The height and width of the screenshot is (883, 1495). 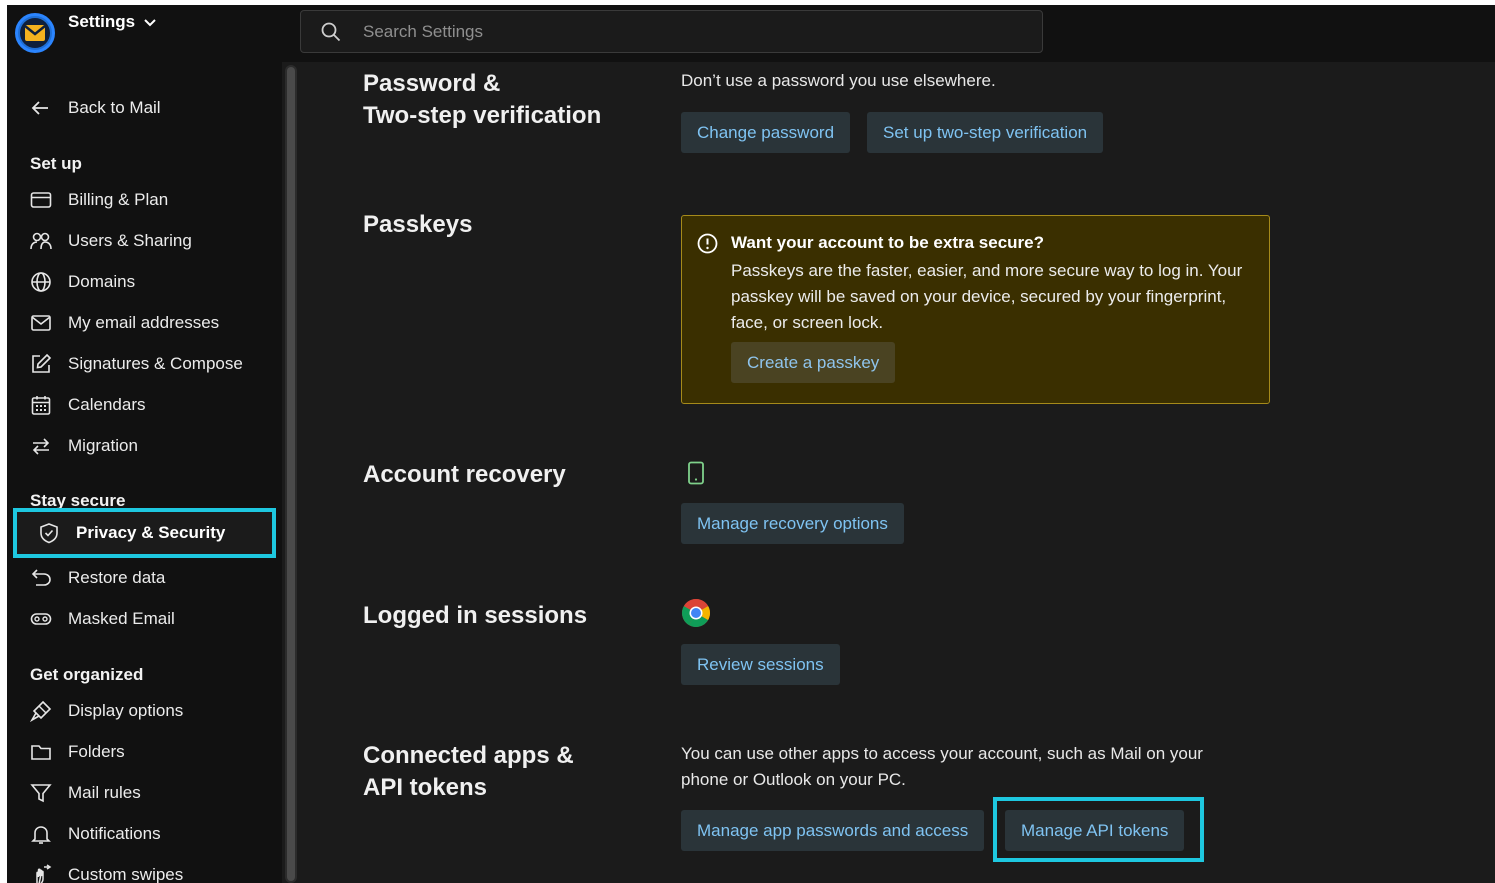 What do you see at coordinates (707, 243) in the screenshot?
I see `alert-circle-icon` at bounding box center [707, 243].